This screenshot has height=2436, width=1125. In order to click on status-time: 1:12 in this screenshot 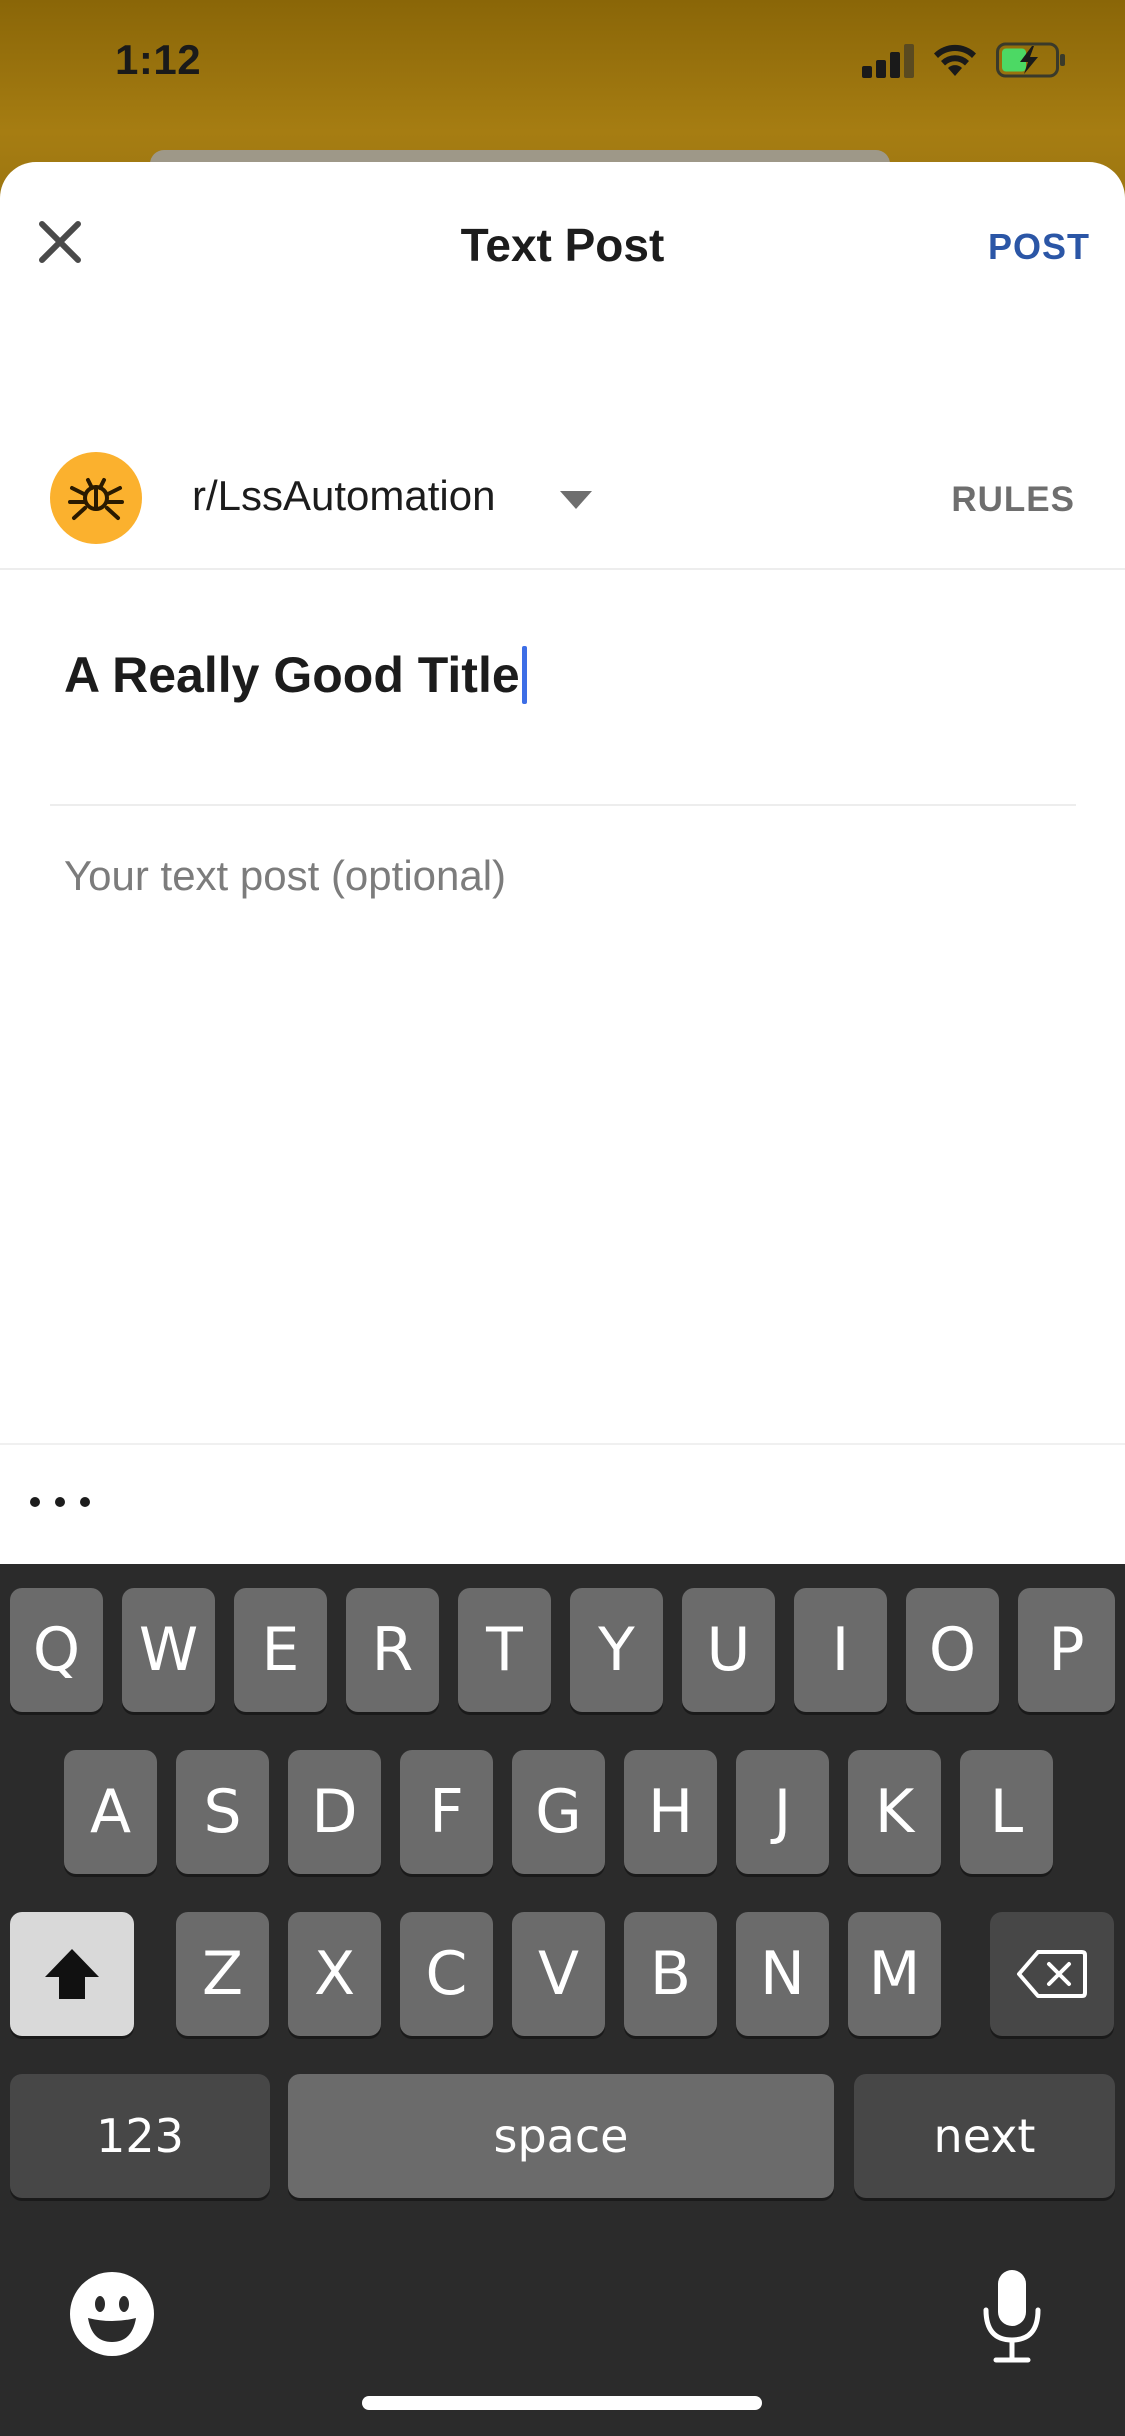, I will do `click(158, 59)`.